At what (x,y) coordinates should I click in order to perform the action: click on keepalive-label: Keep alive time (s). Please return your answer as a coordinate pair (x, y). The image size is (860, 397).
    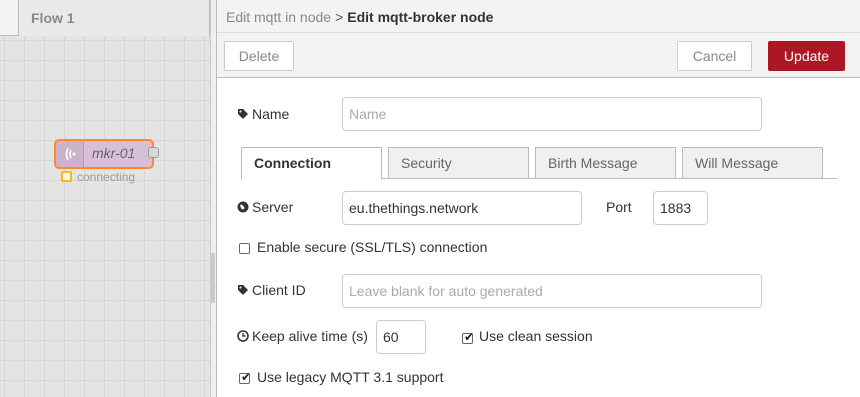
    Looking at the image, I should click on (310, 336).